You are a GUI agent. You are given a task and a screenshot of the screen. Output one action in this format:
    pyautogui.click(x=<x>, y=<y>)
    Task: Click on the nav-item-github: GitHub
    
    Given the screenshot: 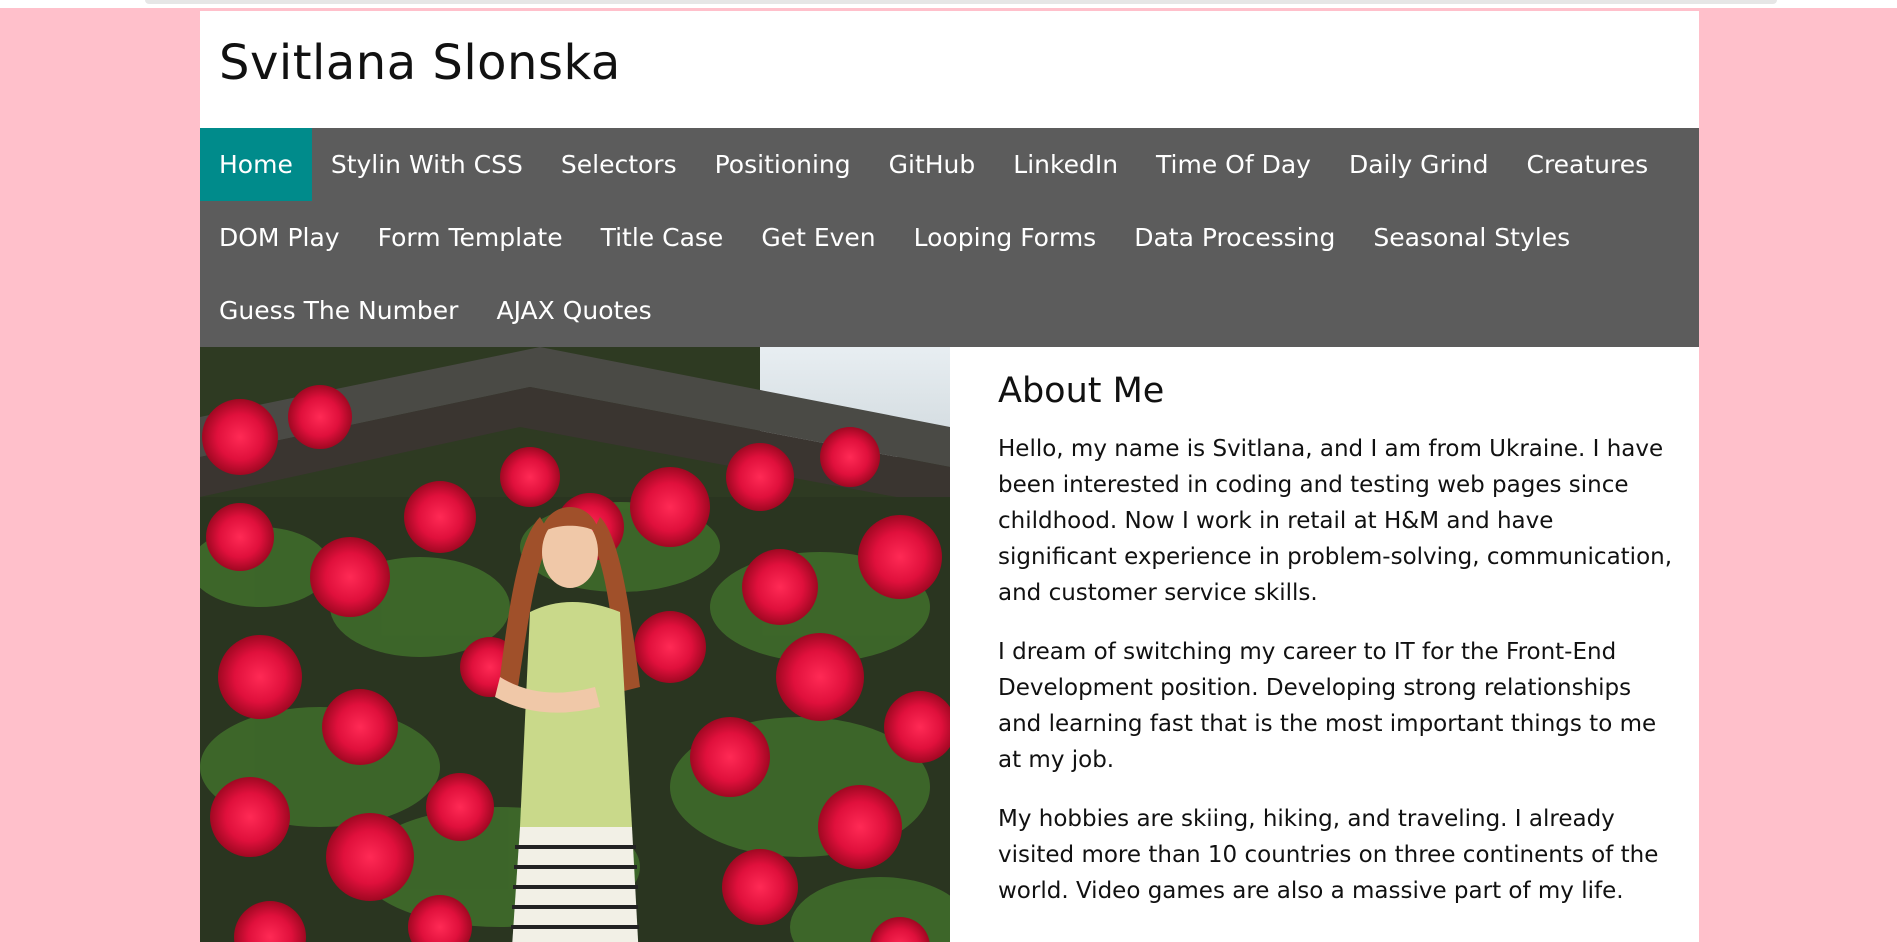 What is the action you would take?
    pyautogui.click(x=932, y=164)
    